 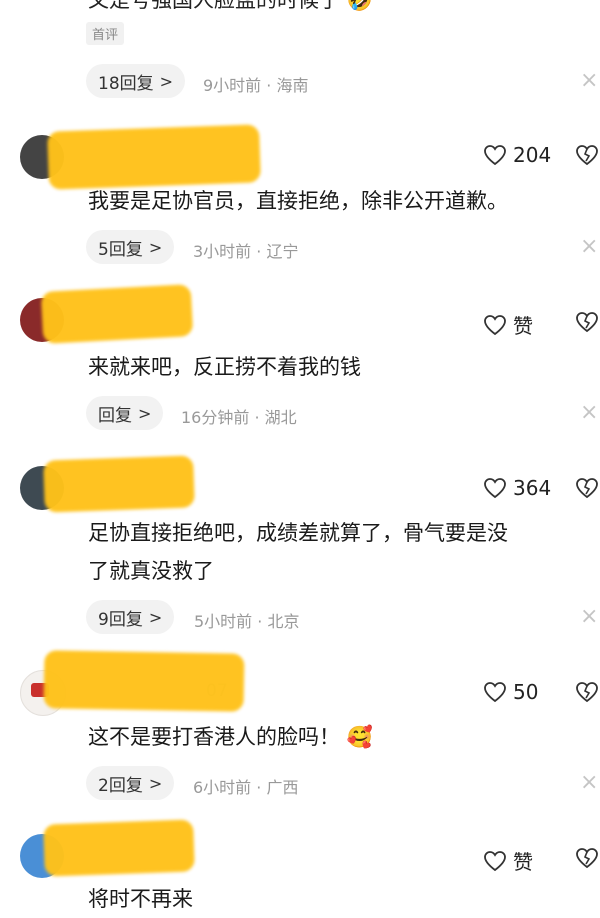 I want to click on reply-label: 9回复, so click(x=120, y=619).